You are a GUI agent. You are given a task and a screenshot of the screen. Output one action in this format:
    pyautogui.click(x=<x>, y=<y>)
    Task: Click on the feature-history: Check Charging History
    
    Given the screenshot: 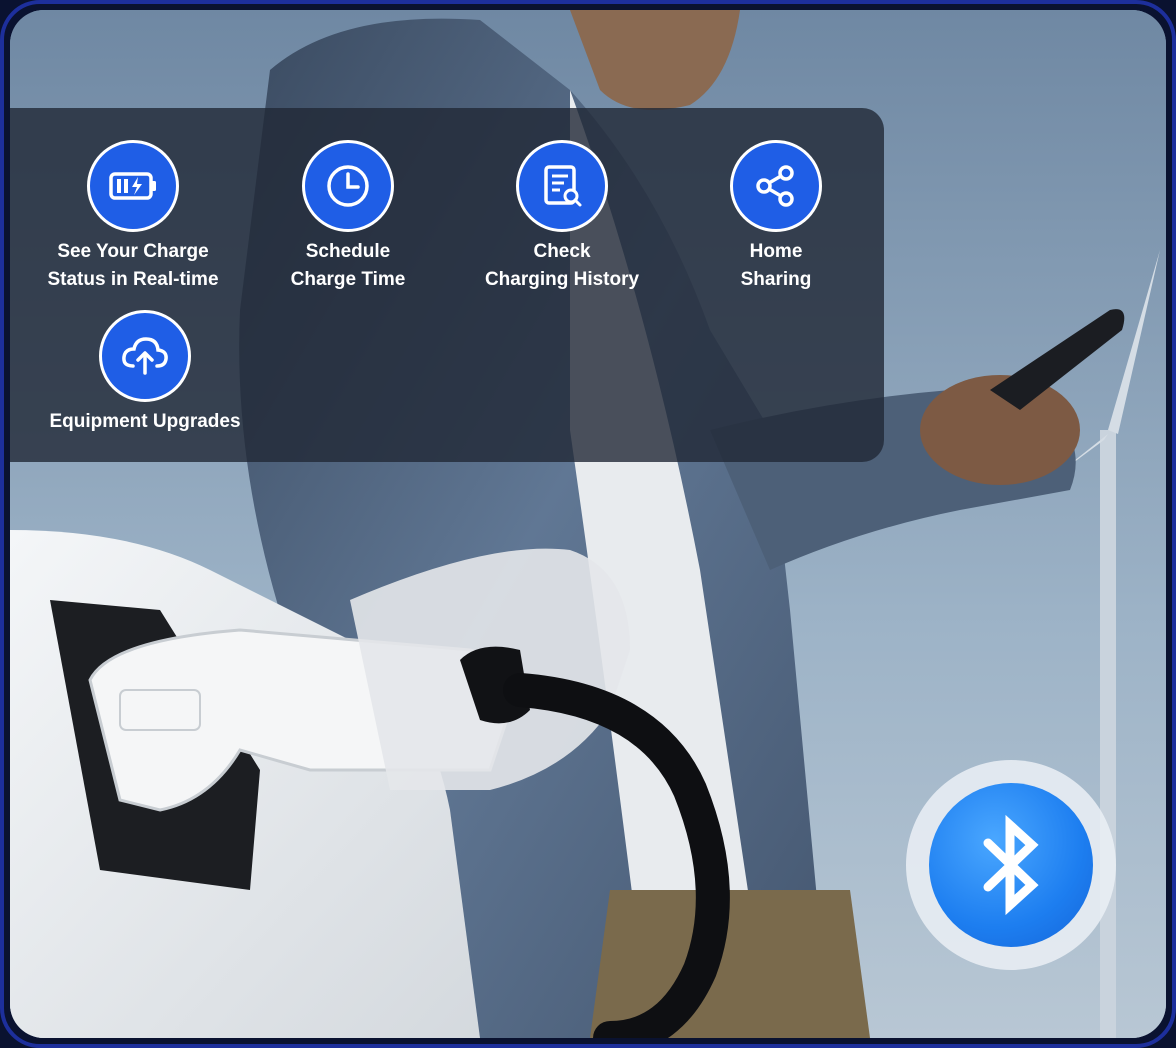 What is the action you would take?
    pyautogui.click(x=562, y=217)
    